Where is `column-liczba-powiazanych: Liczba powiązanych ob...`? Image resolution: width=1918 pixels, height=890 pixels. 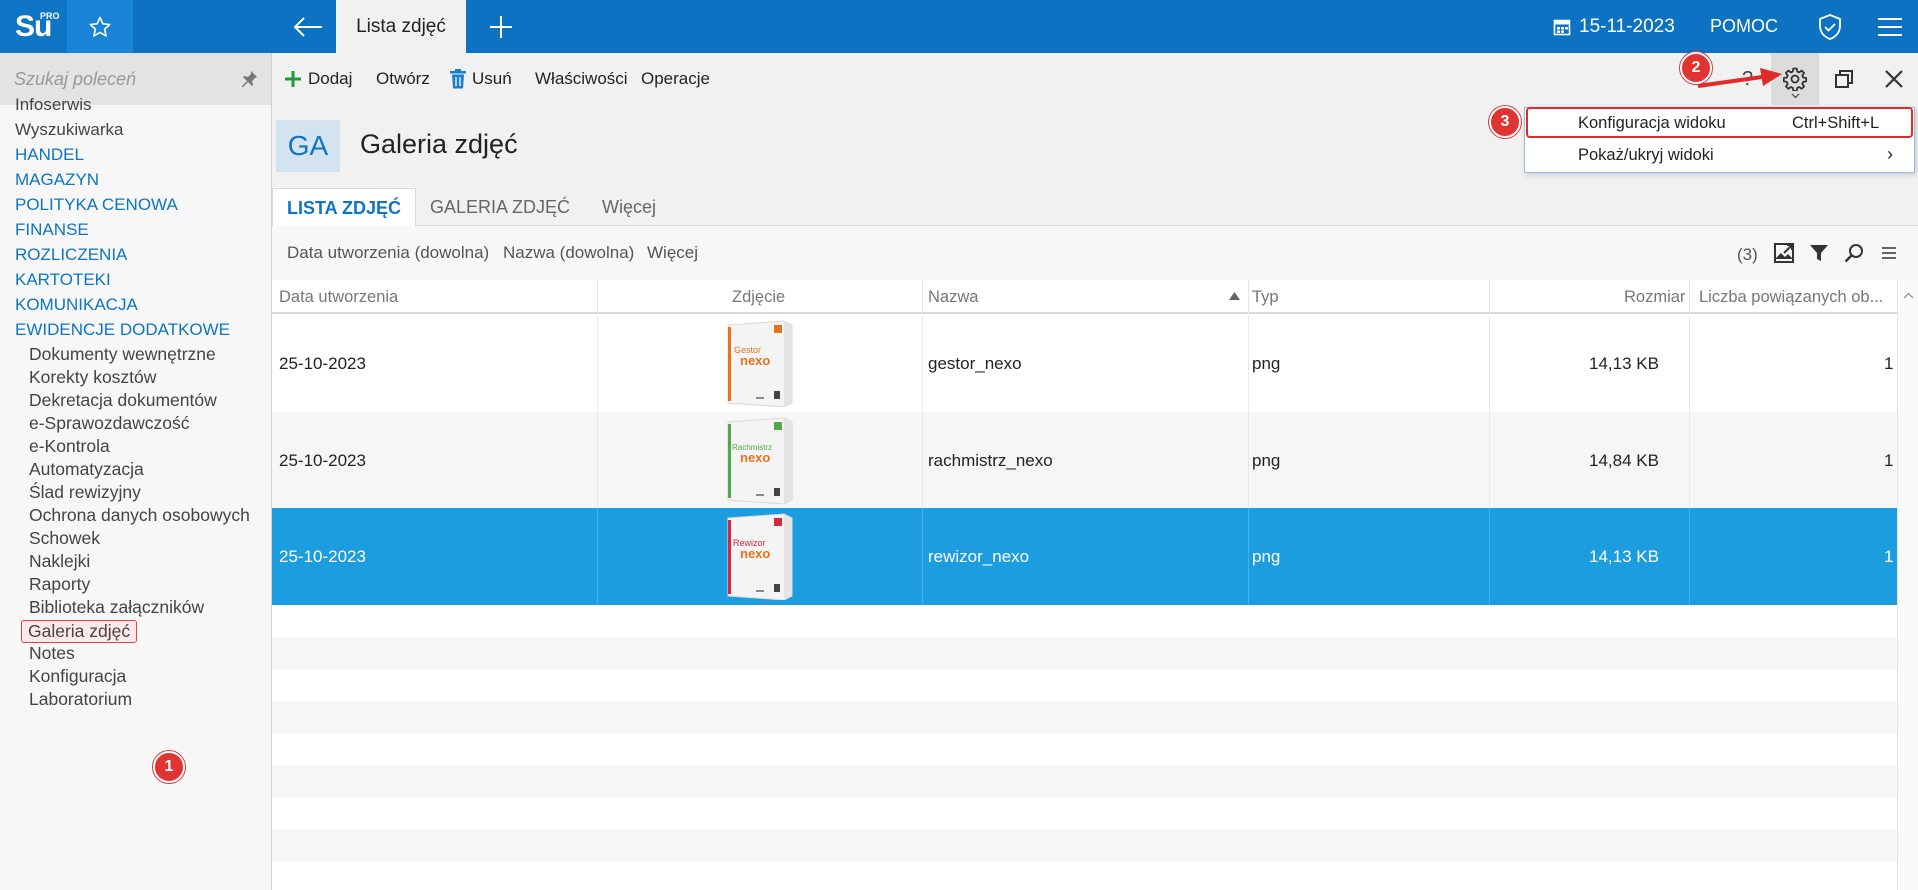 column-liczba-powiazanych: Liczba powiązanych ob... is located at coordinates (1791, 297).